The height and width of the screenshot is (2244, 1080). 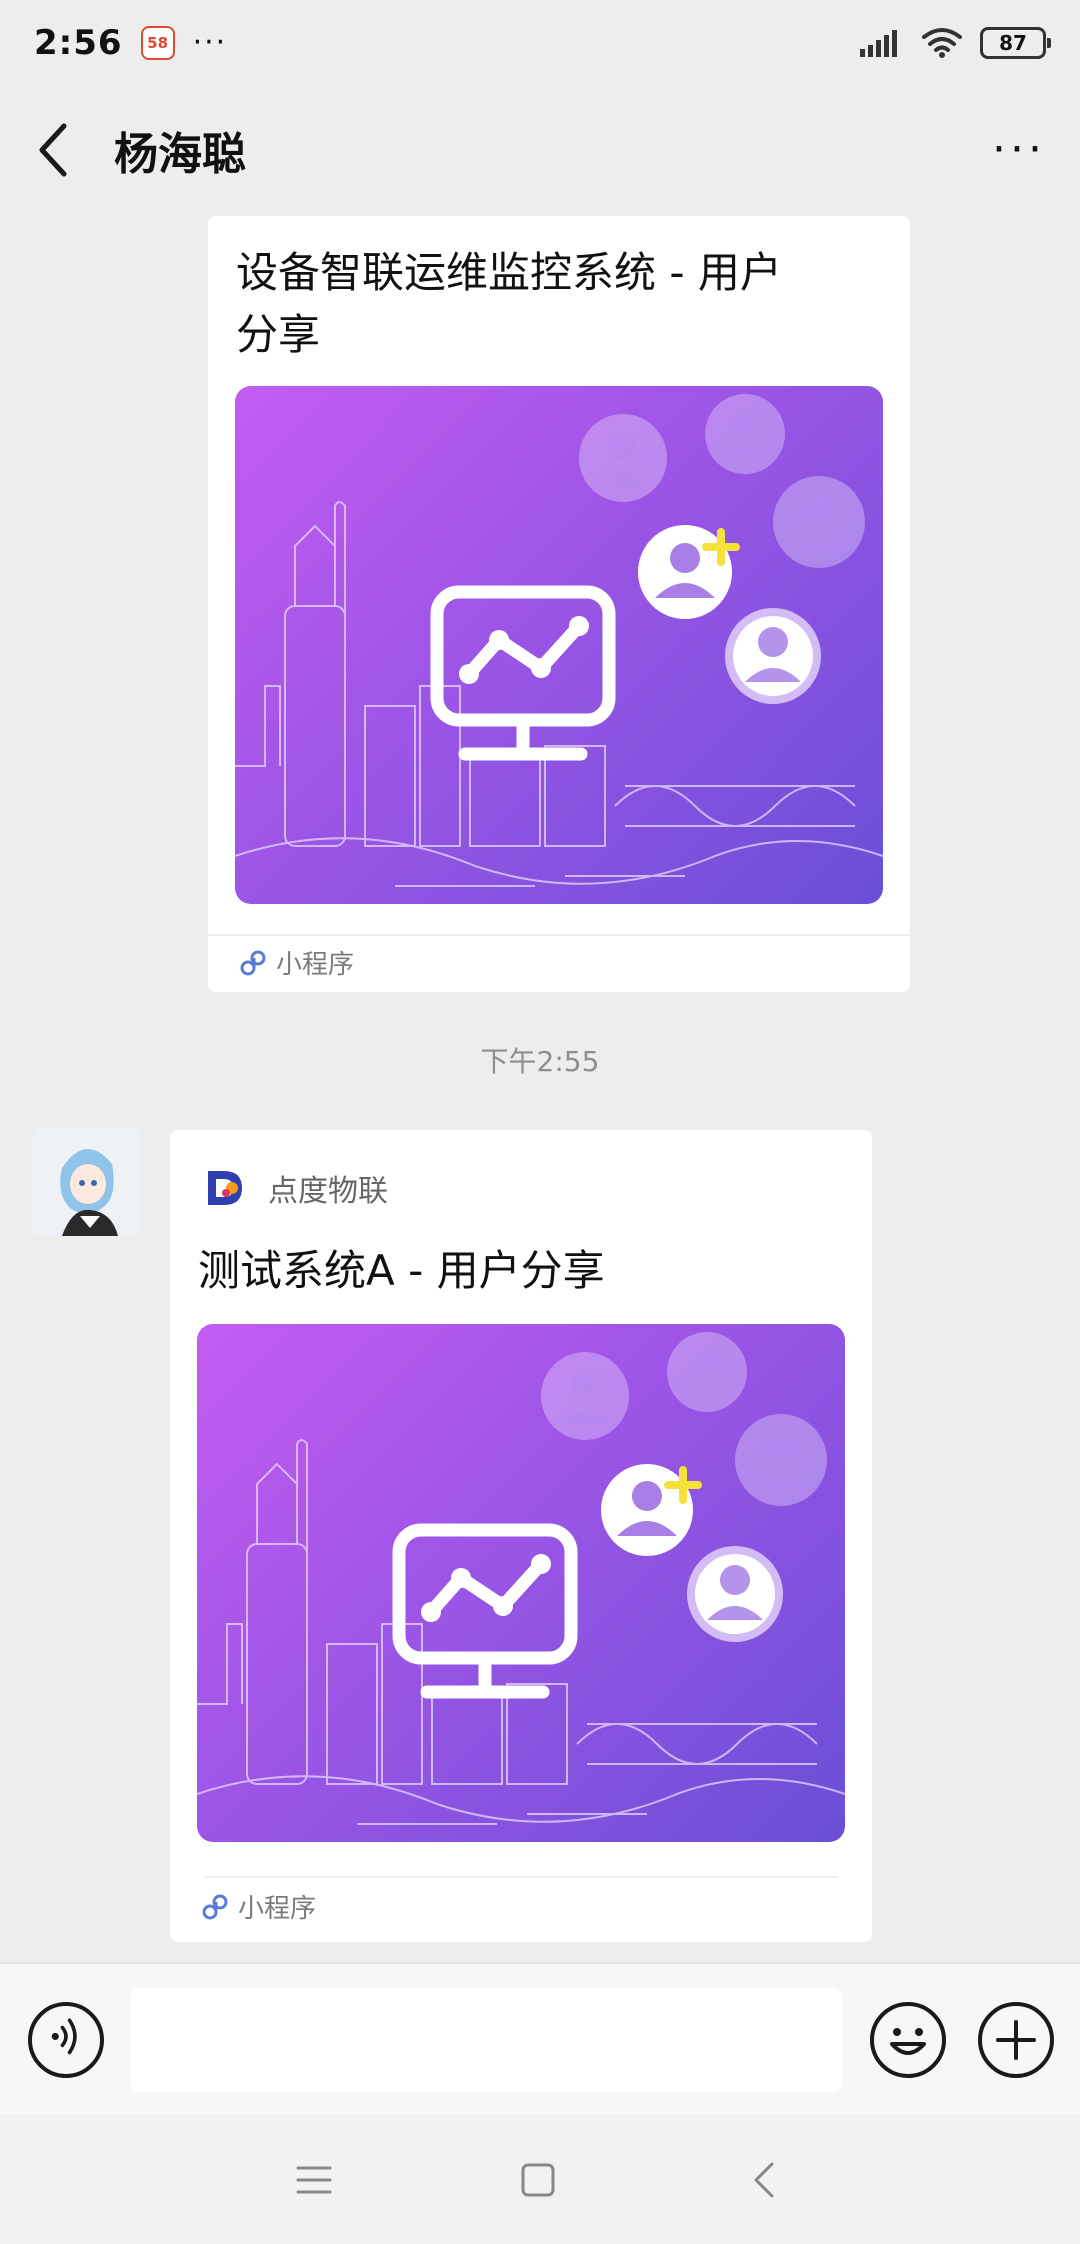 I want to click on home-icon, so click(x=538, y=2180).